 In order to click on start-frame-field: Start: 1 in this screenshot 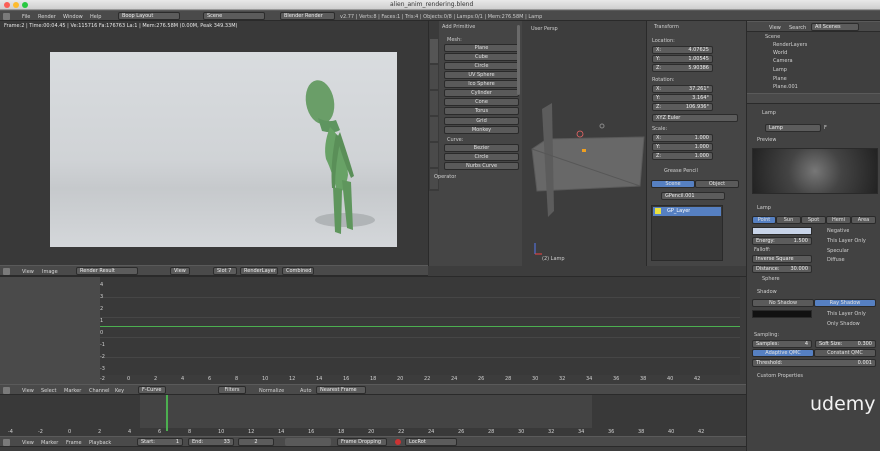, I will do `click(160, 442)`.